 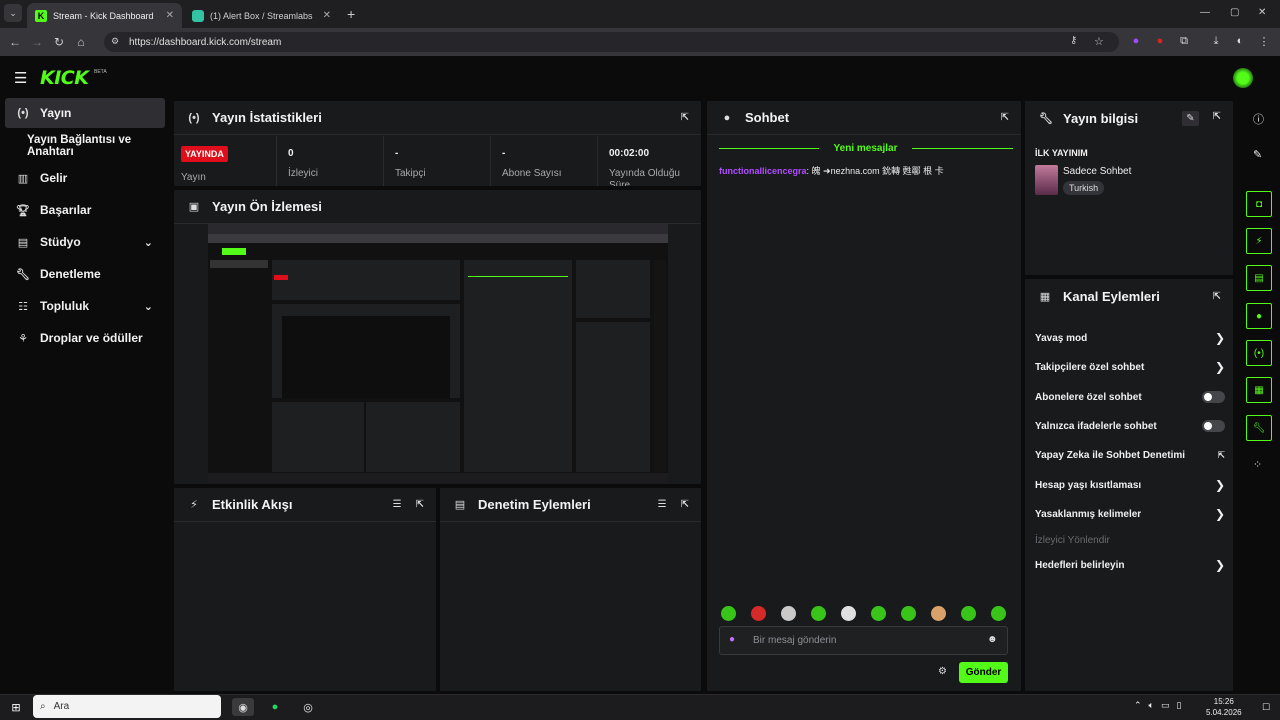 What do you see at coordinates (1130, 367) in the screenshot?
I see `action-followers-only: Takipçilere özel sohbet ❯` at bounding box center [1130, 367].